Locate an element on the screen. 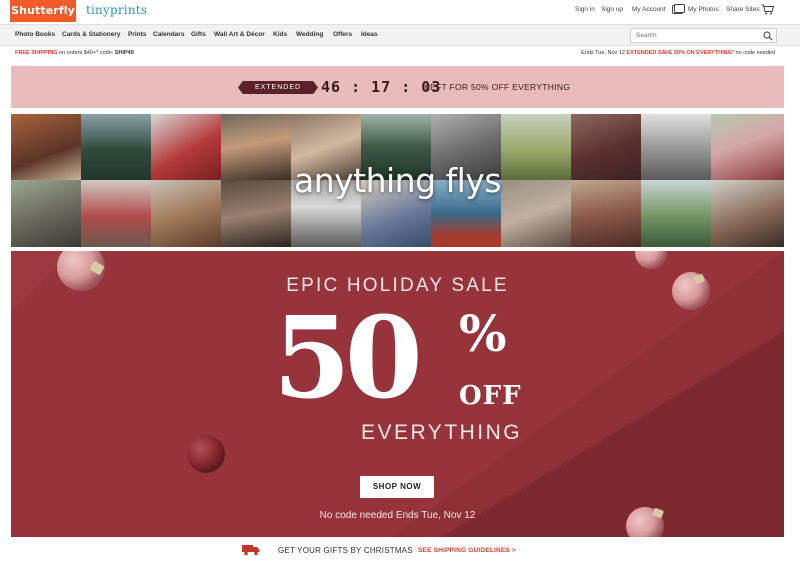 Image resolution: width=800 pixels, height=565 pixels. nav-item-cards-stationery: Cards & Stationery is located at coordinates (91, 34).